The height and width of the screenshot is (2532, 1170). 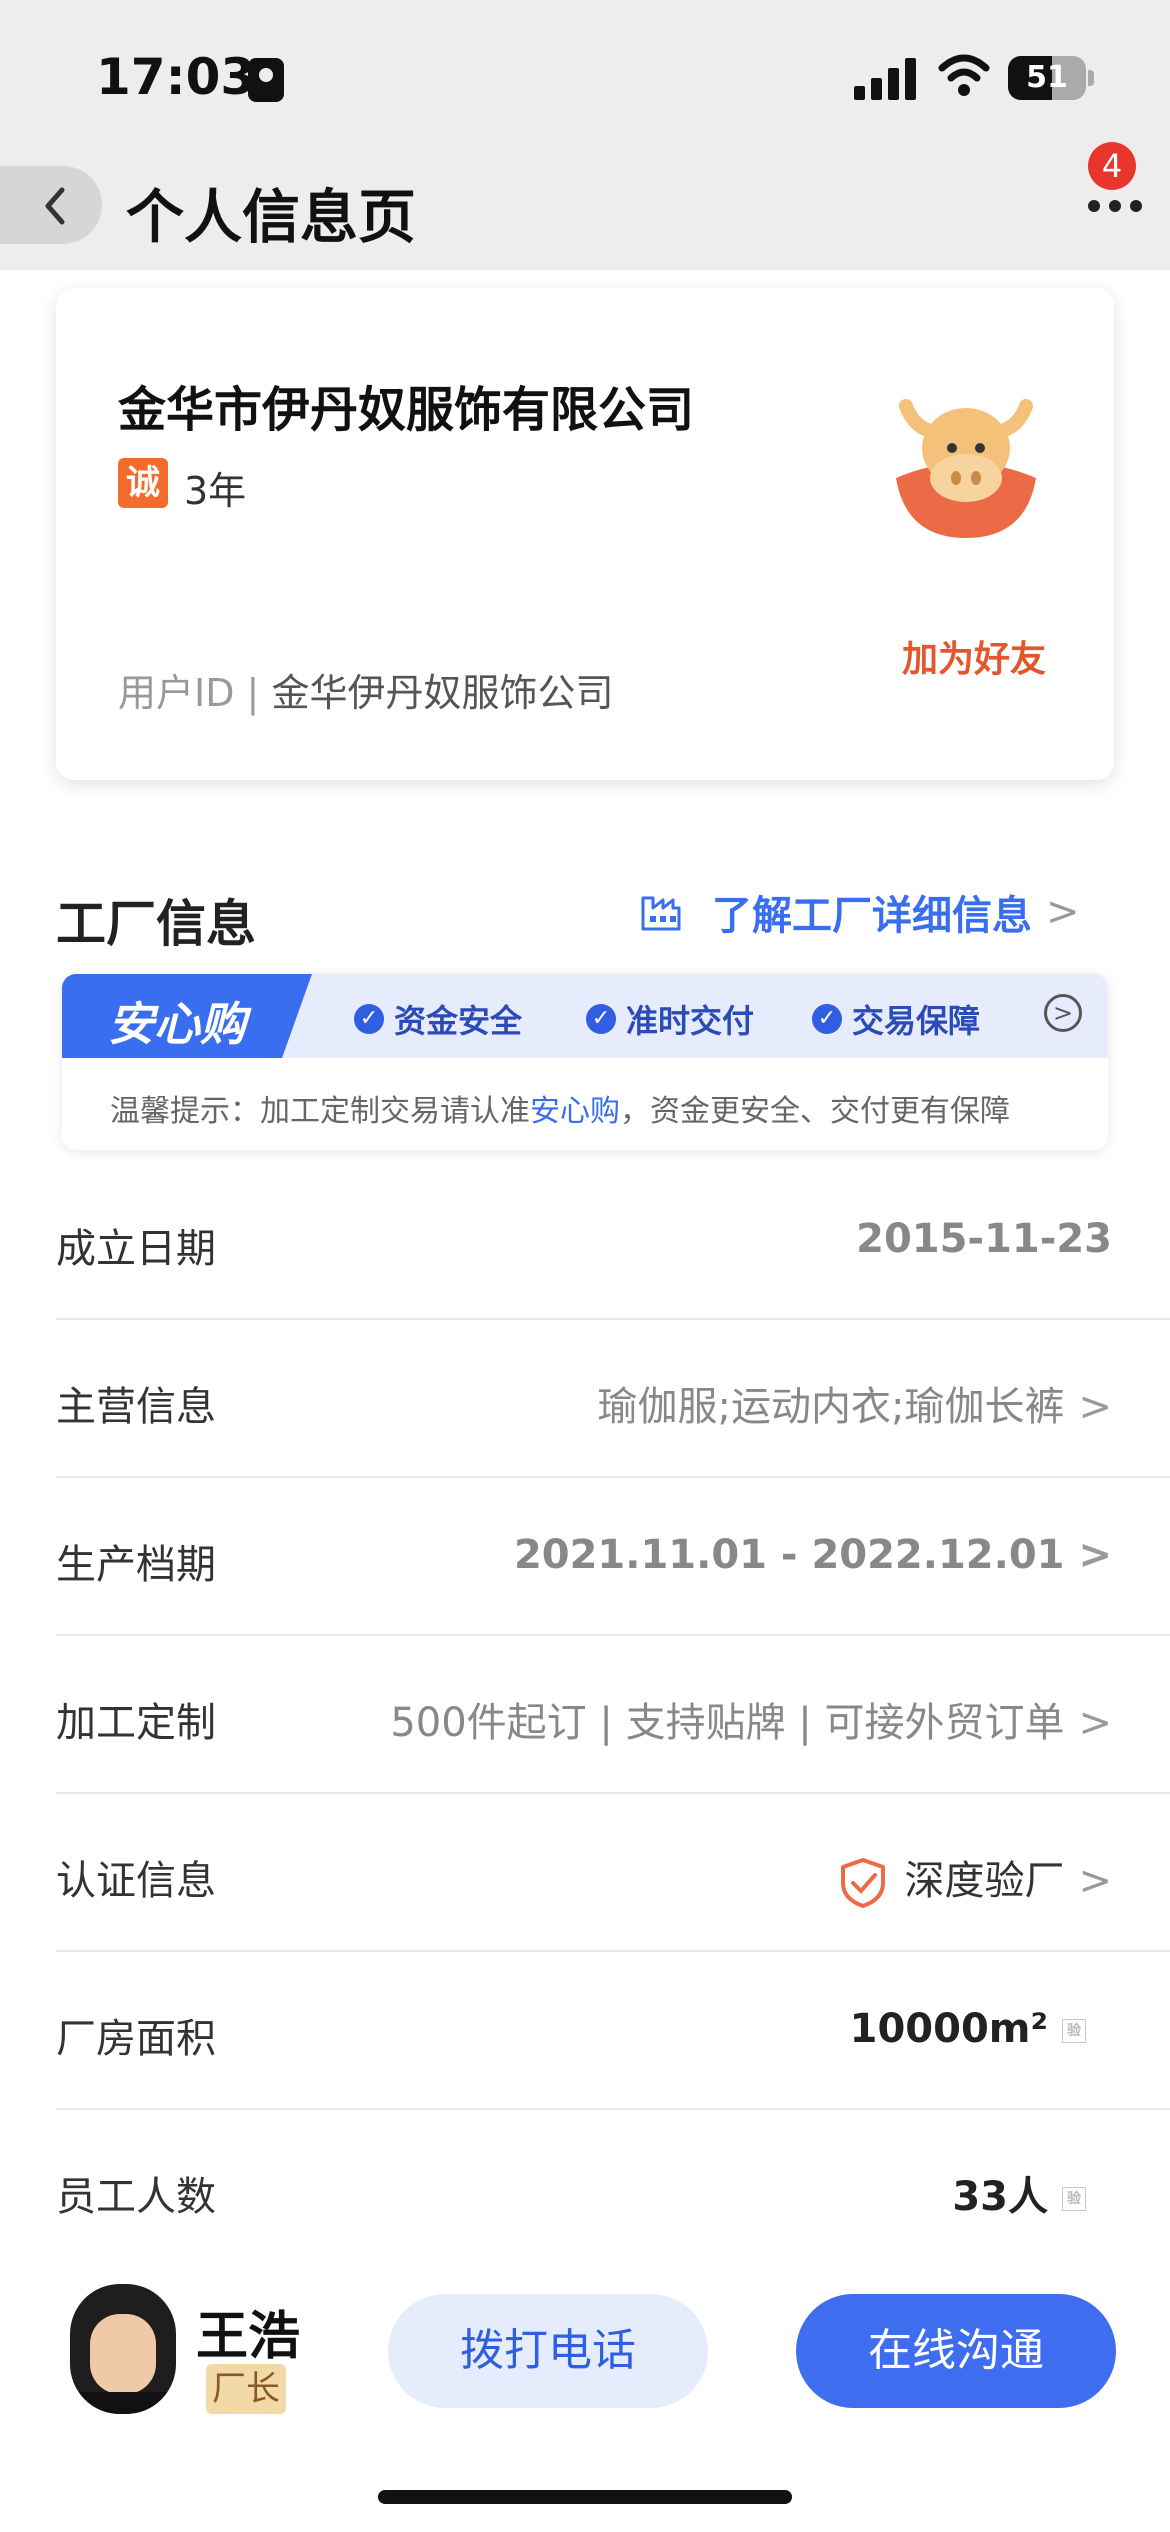 I want to click on circle-chevron-right-icon: >, so click(x=1063, y=1013).